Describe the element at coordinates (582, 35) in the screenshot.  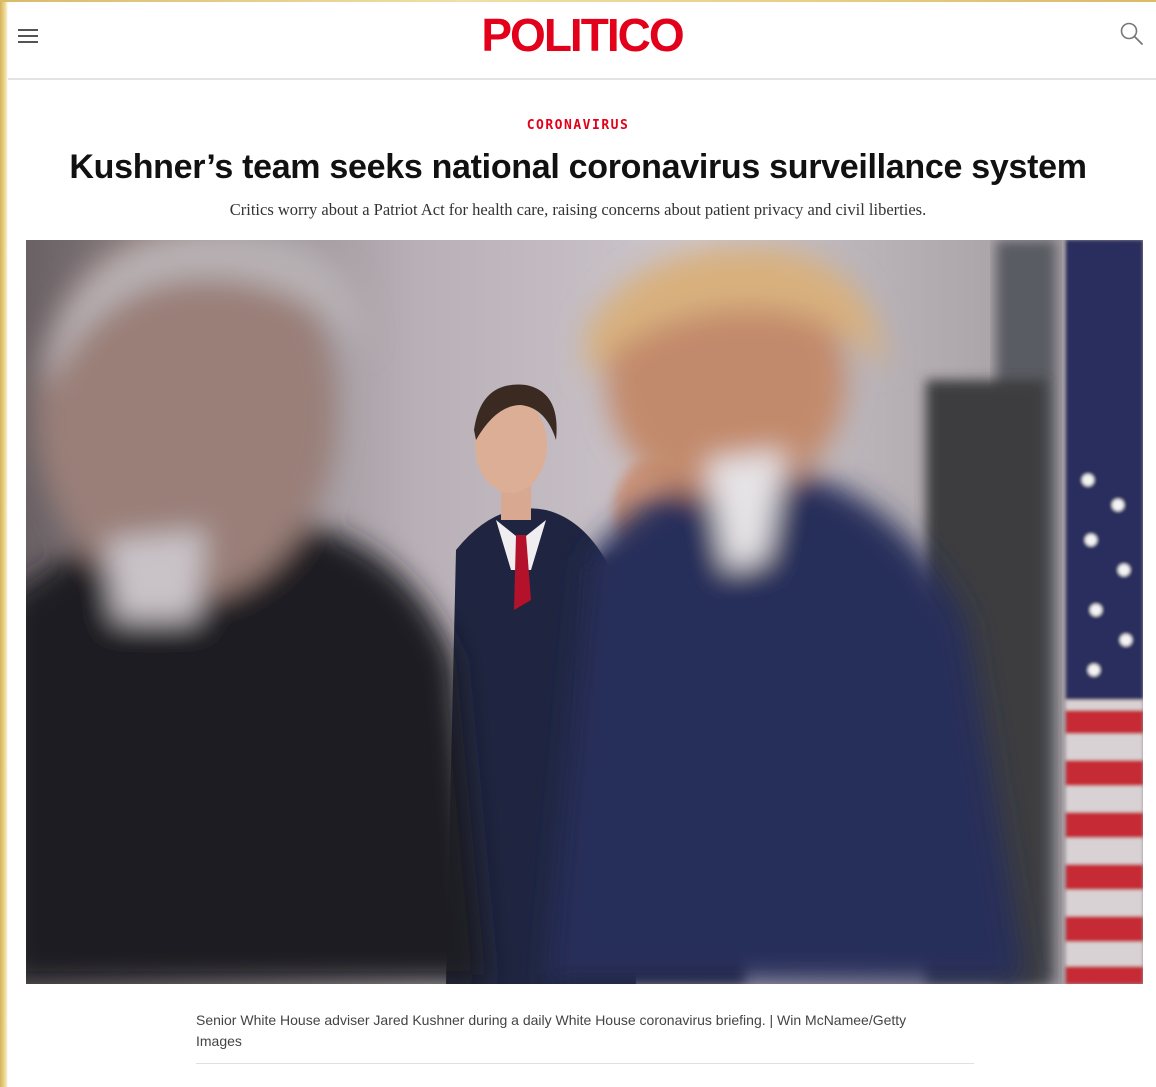
I see `politico-logo: POLITICO` at that location.